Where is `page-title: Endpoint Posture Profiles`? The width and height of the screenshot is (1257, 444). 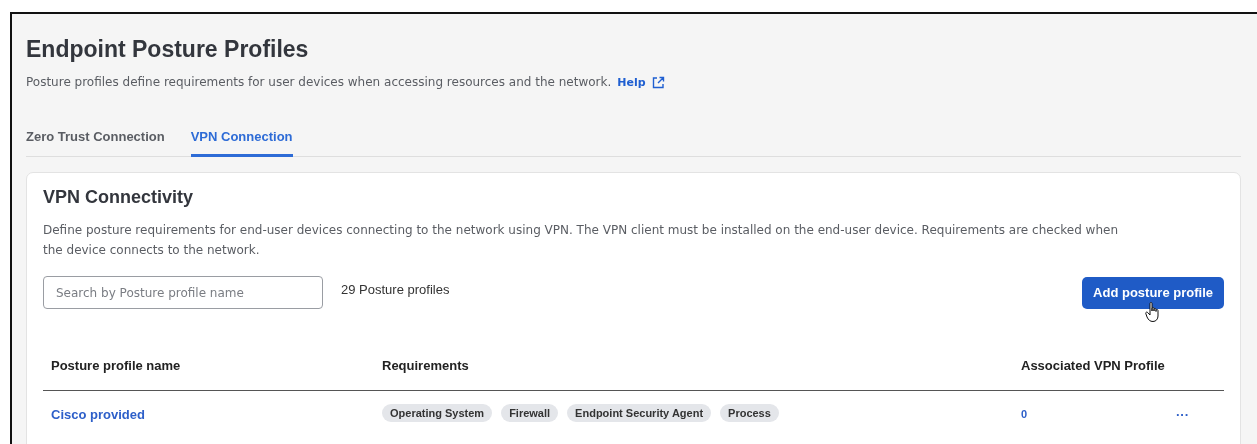
page-title: Endpoint Posture Profiles is located at coordinates (168, 49).